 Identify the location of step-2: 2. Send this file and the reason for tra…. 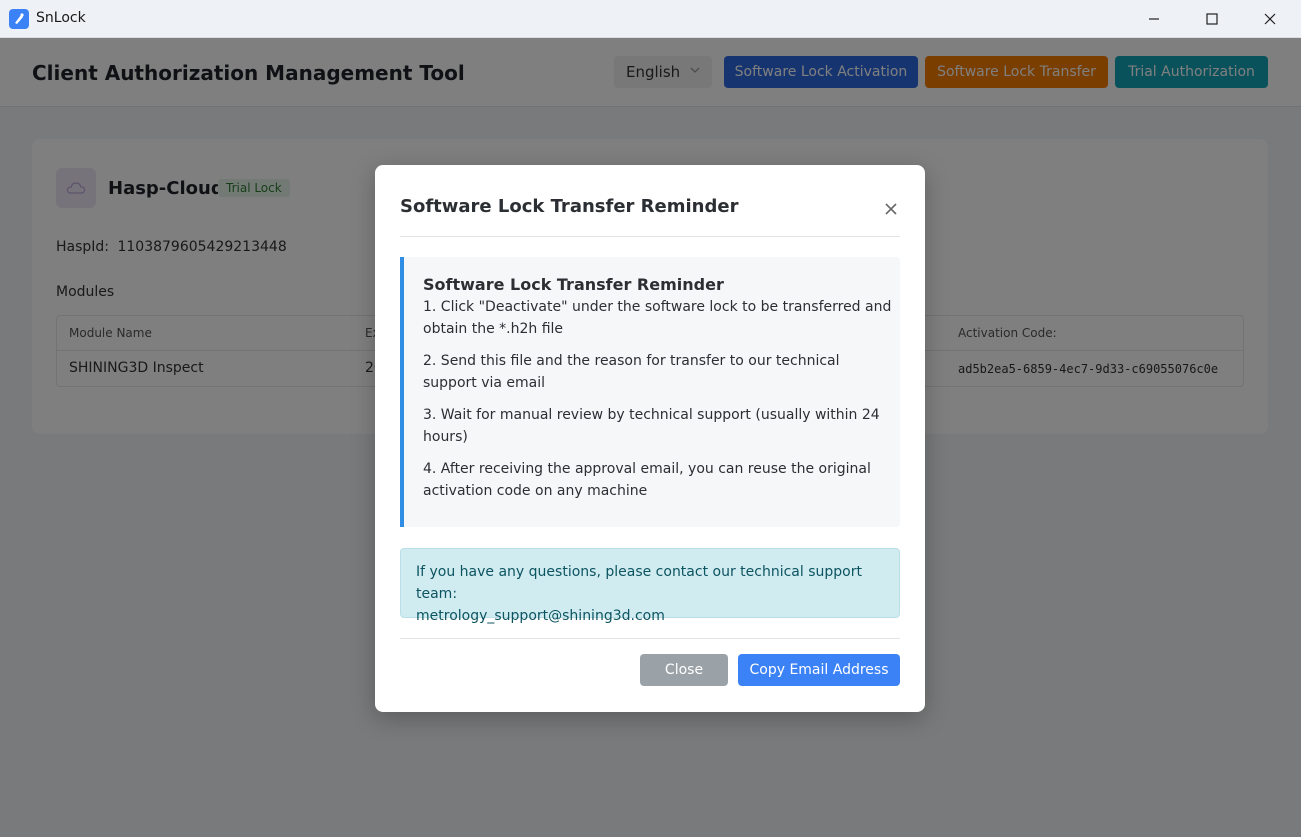
(631, 372).